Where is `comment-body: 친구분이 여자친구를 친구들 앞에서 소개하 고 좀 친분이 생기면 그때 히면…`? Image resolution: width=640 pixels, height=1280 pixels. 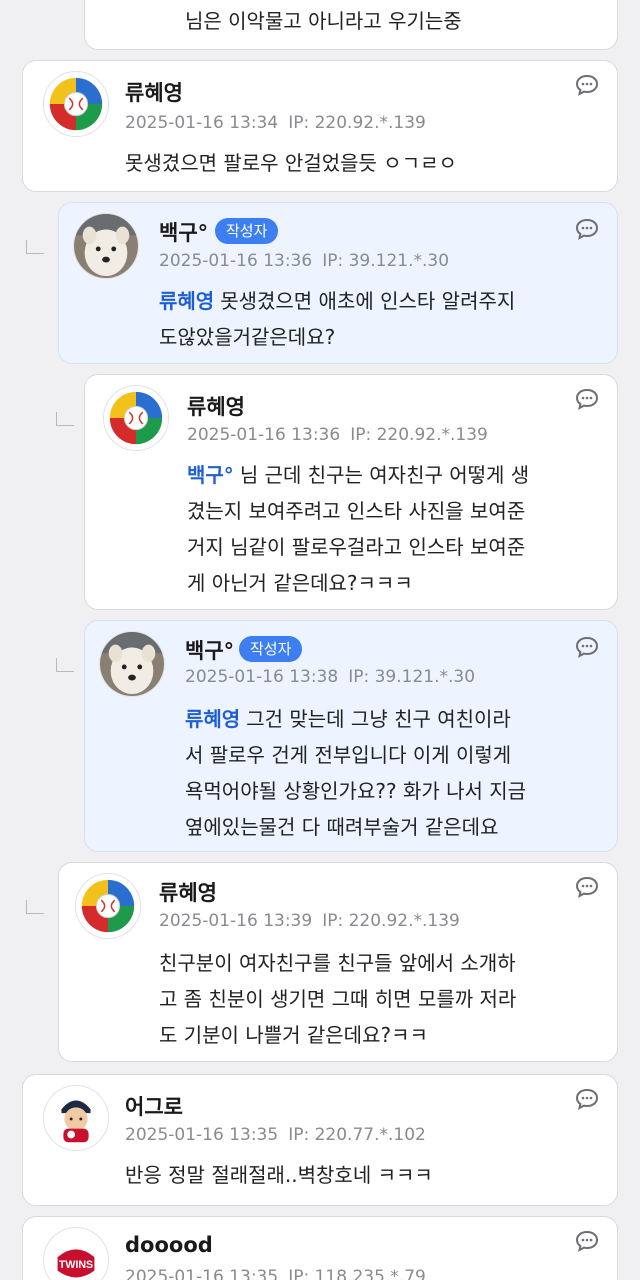
comment-body: 친구분이 여자친구를 친구들 앞에서 소개하 고 좀 친분이 생기면 그때 히면… is located at coordinates (337, 999).